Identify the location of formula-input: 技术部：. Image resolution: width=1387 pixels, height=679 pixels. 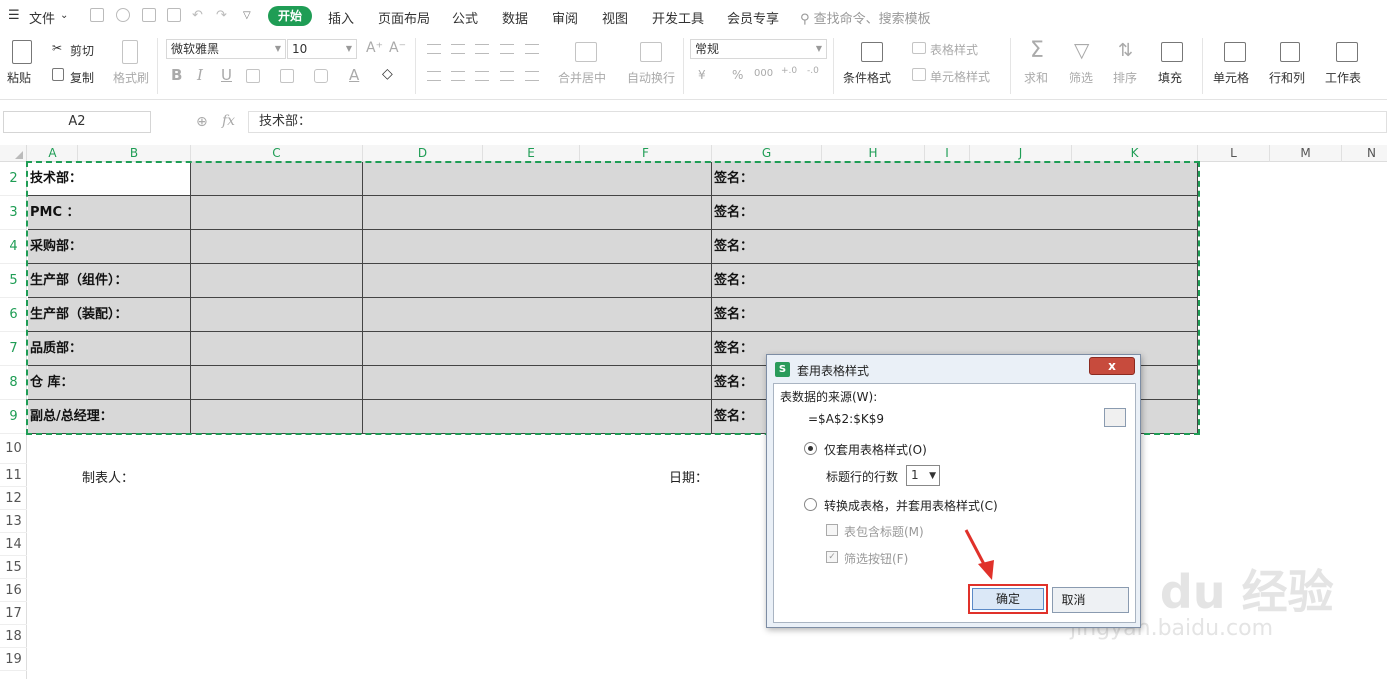
(817, 122).